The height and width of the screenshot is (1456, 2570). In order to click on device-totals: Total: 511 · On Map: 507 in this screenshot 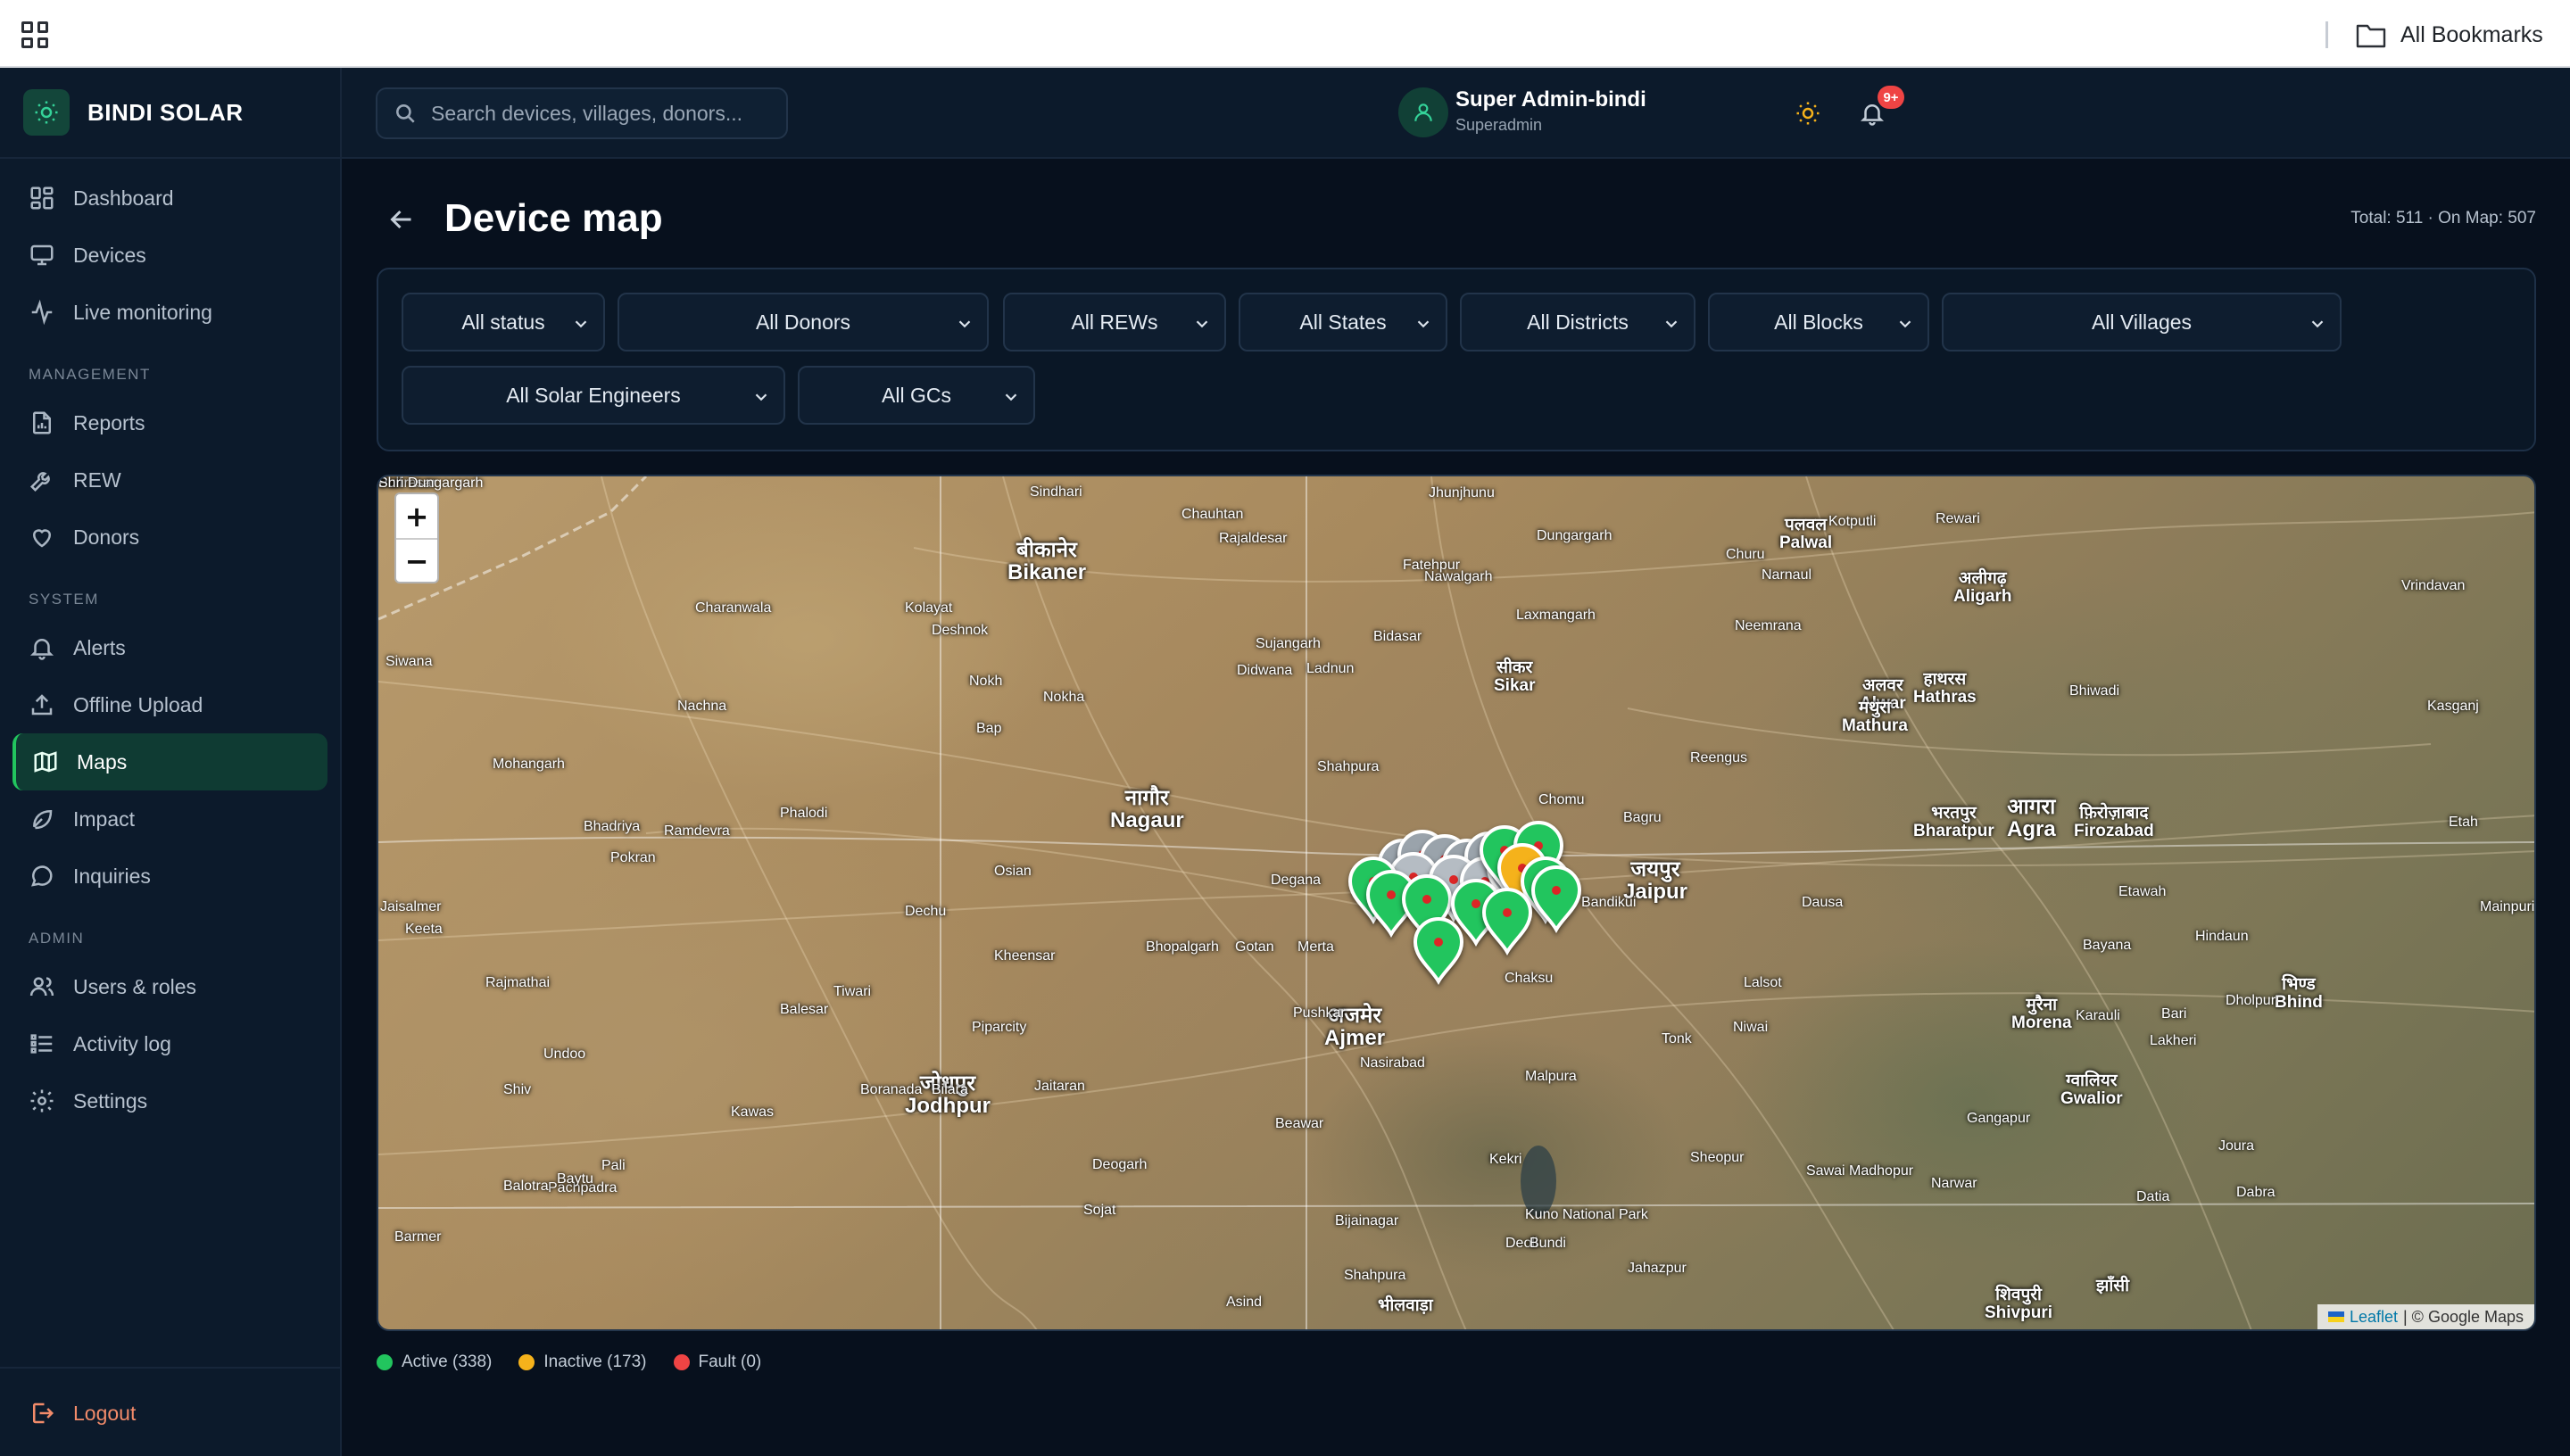, I will do `click(2443, 218)`.